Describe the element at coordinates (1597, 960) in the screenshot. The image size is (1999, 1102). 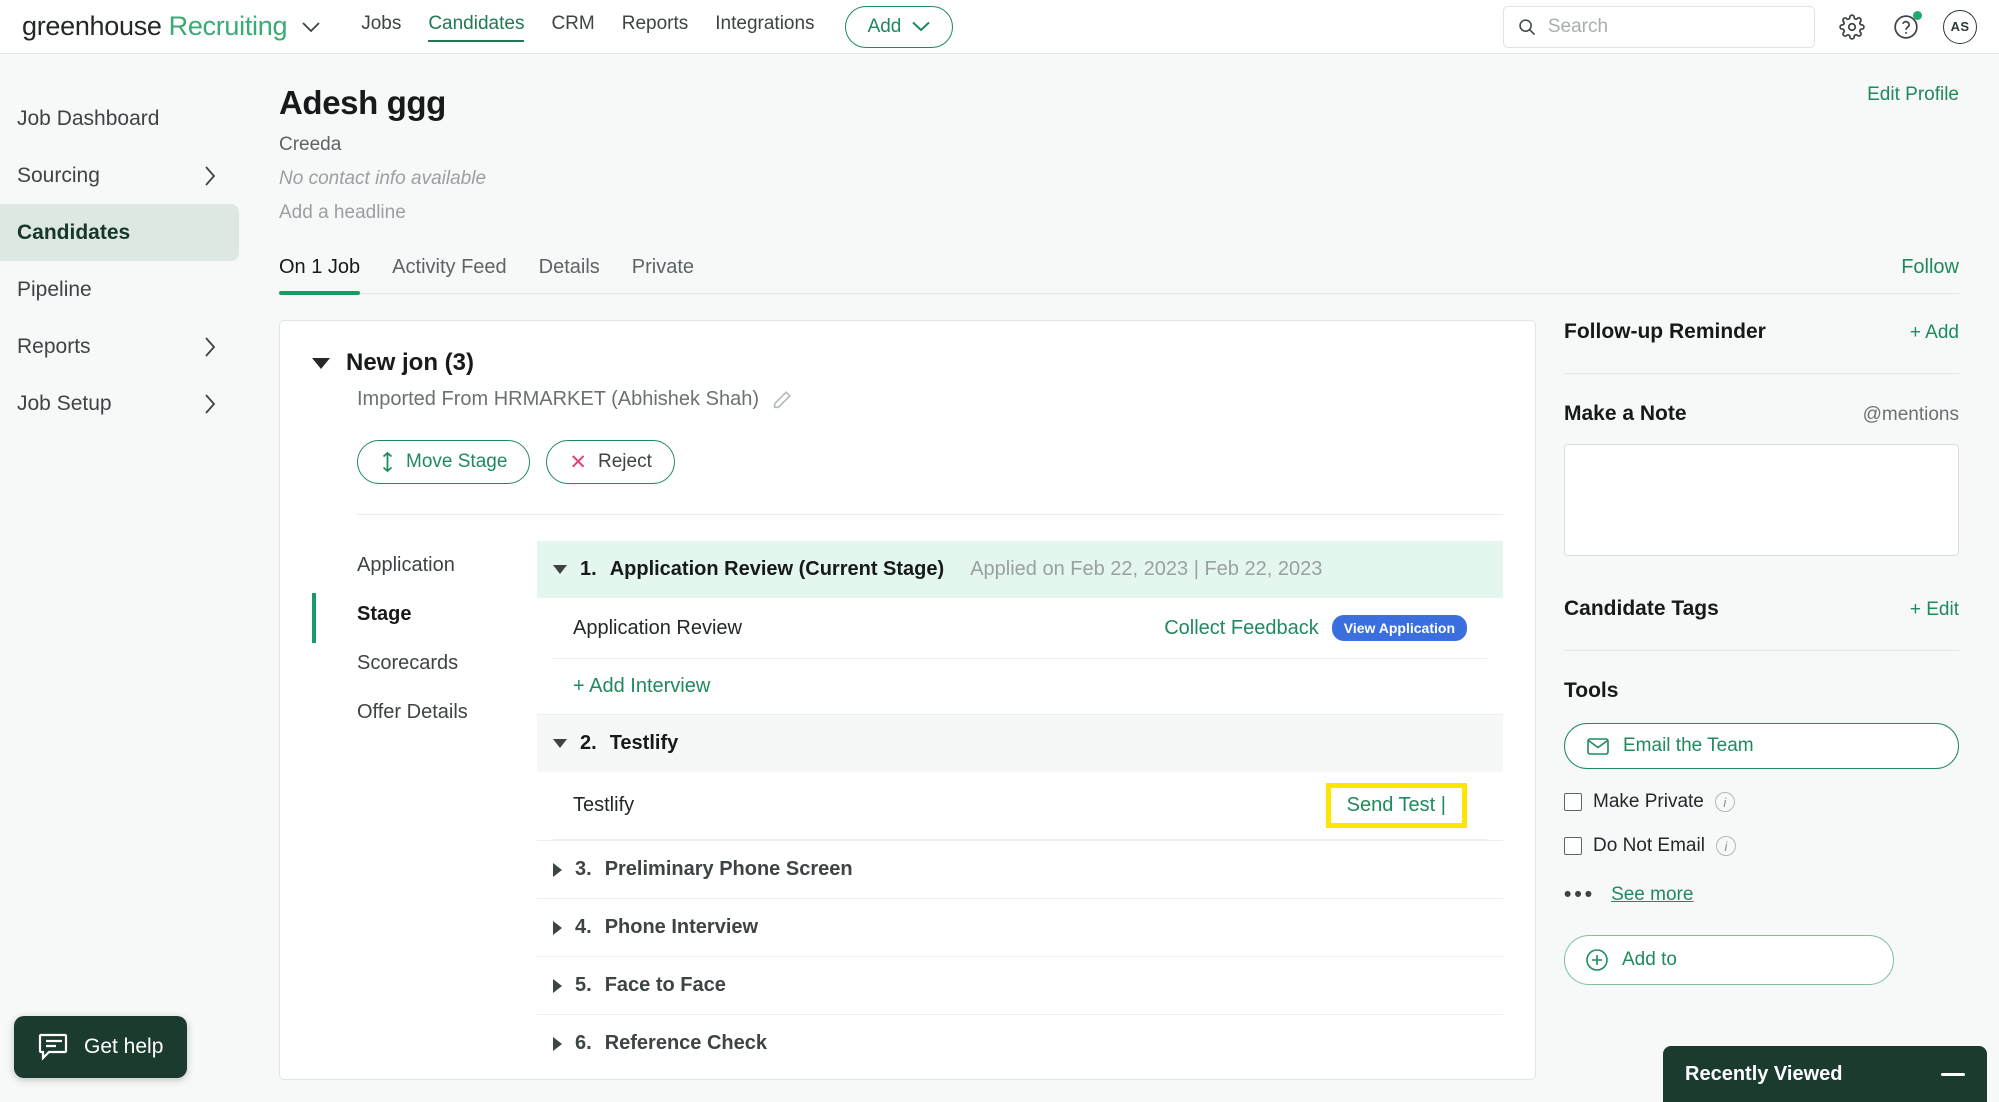
I see `plus-circle-icon` at that location.